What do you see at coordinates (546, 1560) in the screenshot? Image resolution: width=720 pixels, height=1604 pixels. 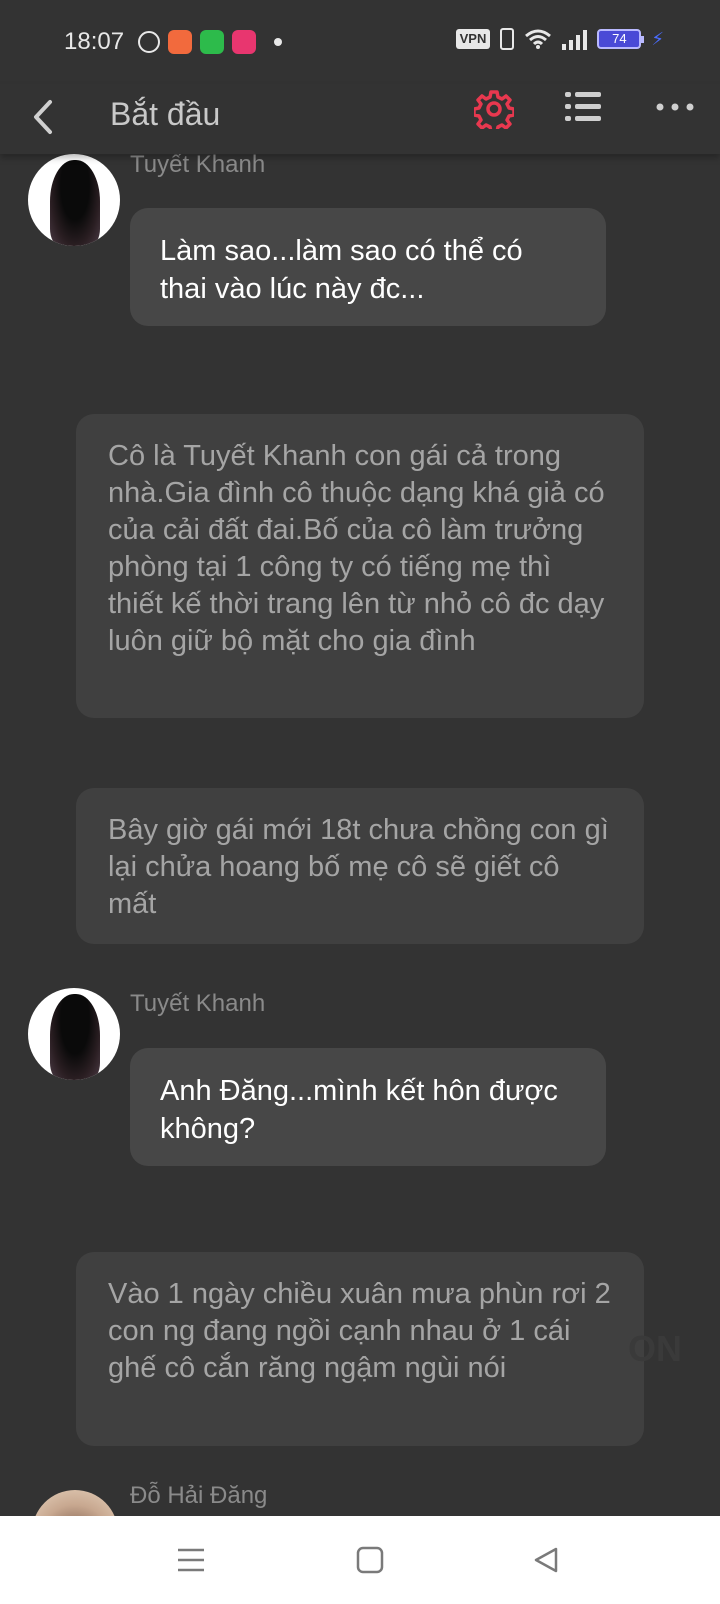 I see `back-triangle-icon` at bounding box center [546, 1560].